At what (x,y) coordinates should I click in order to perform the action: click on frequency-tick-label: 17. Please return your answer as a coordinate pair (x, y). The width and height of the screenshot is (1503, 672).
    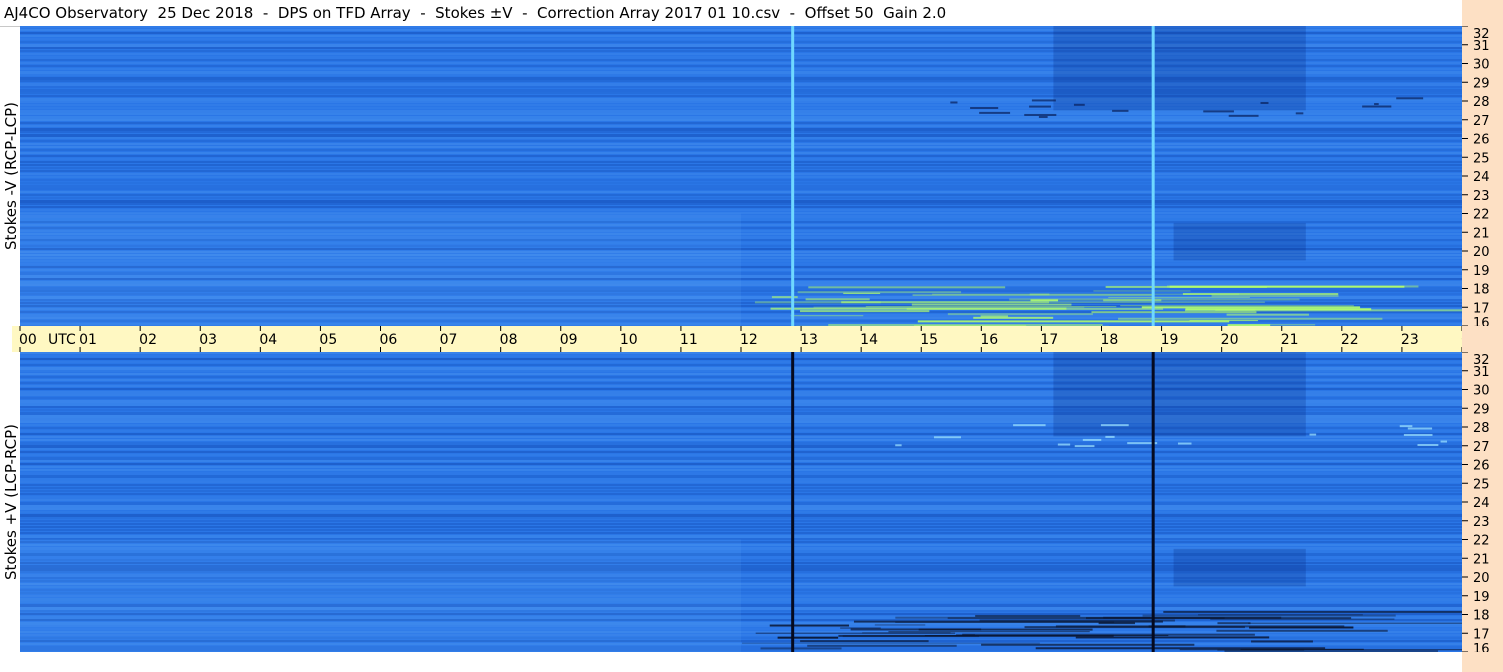
    Looking at the image, I should click on (1481, 634).